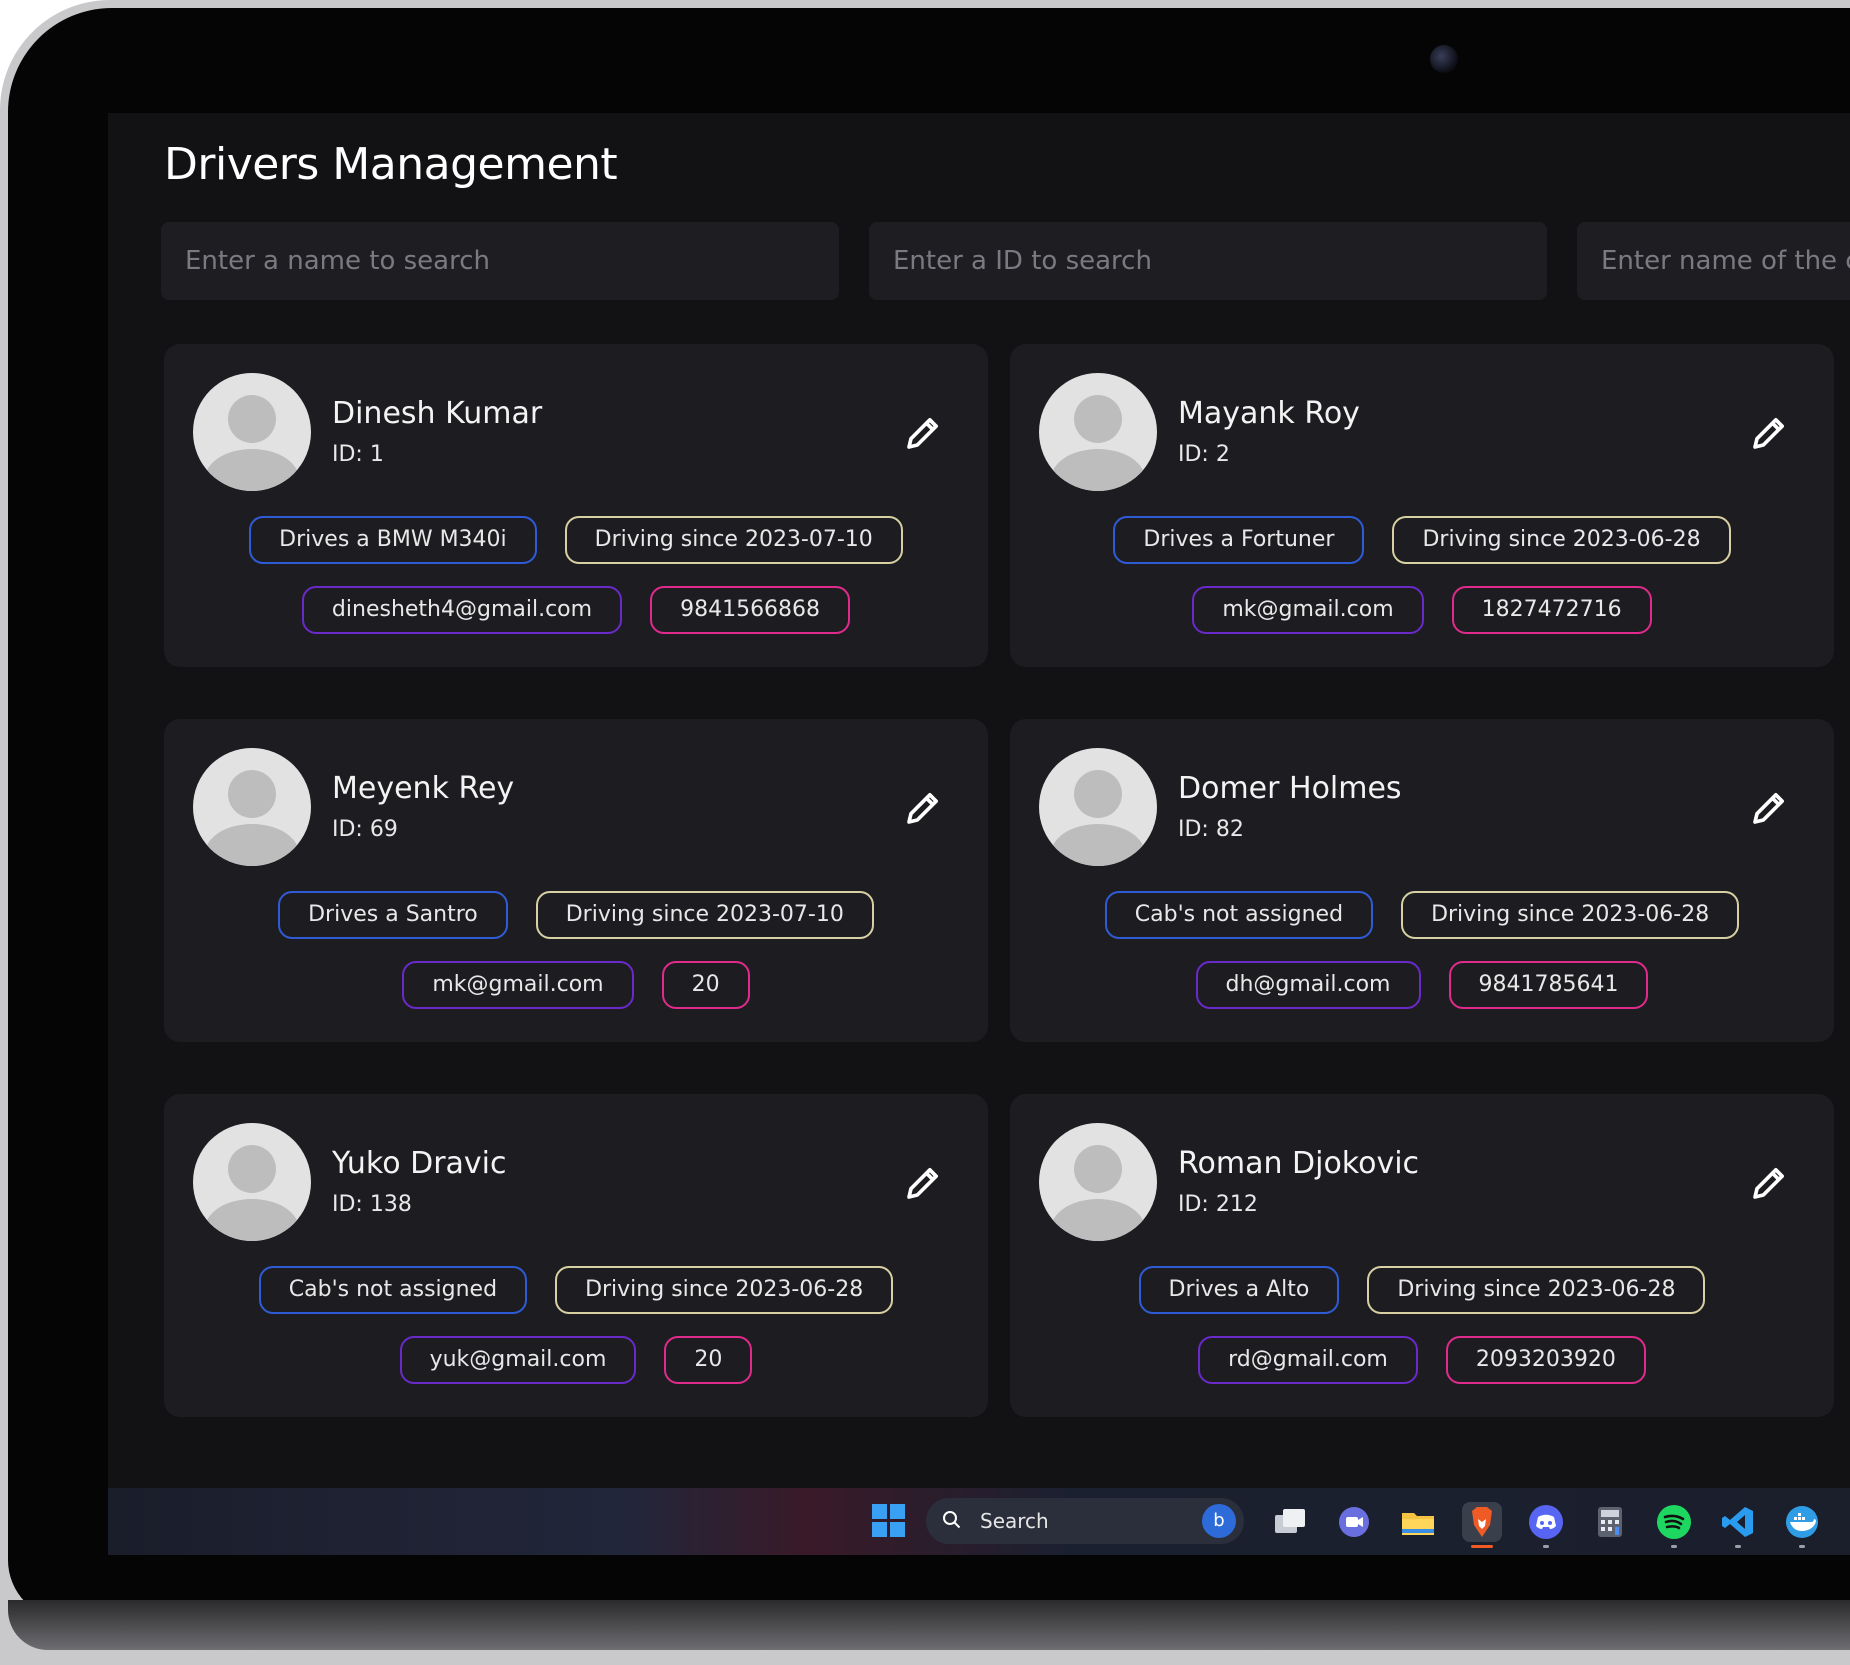 Image resolution: width=1850 pixels, height=1665 pixels. Describe the element at coordinates (1204, 454) in the screenshot. I see `driver-id: ID: 2` at that location.